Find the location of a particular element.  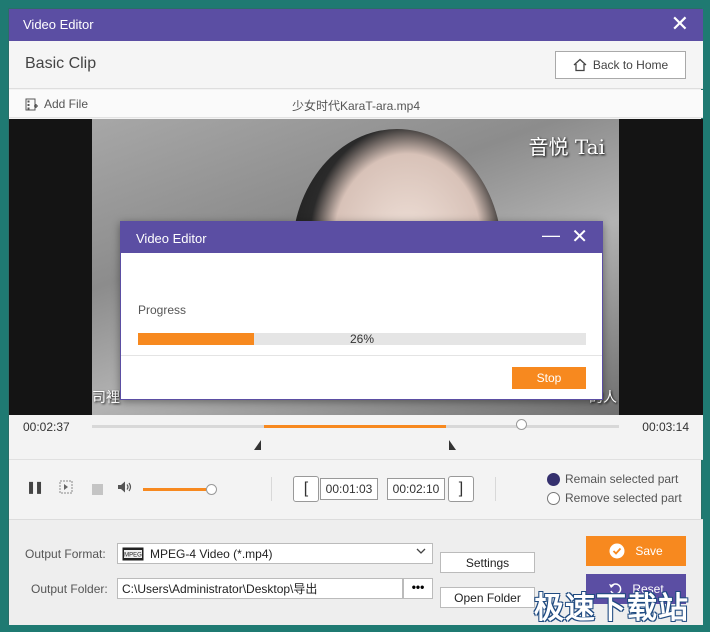

video-file-icon: MPEG is located at coordinates (133, 553).